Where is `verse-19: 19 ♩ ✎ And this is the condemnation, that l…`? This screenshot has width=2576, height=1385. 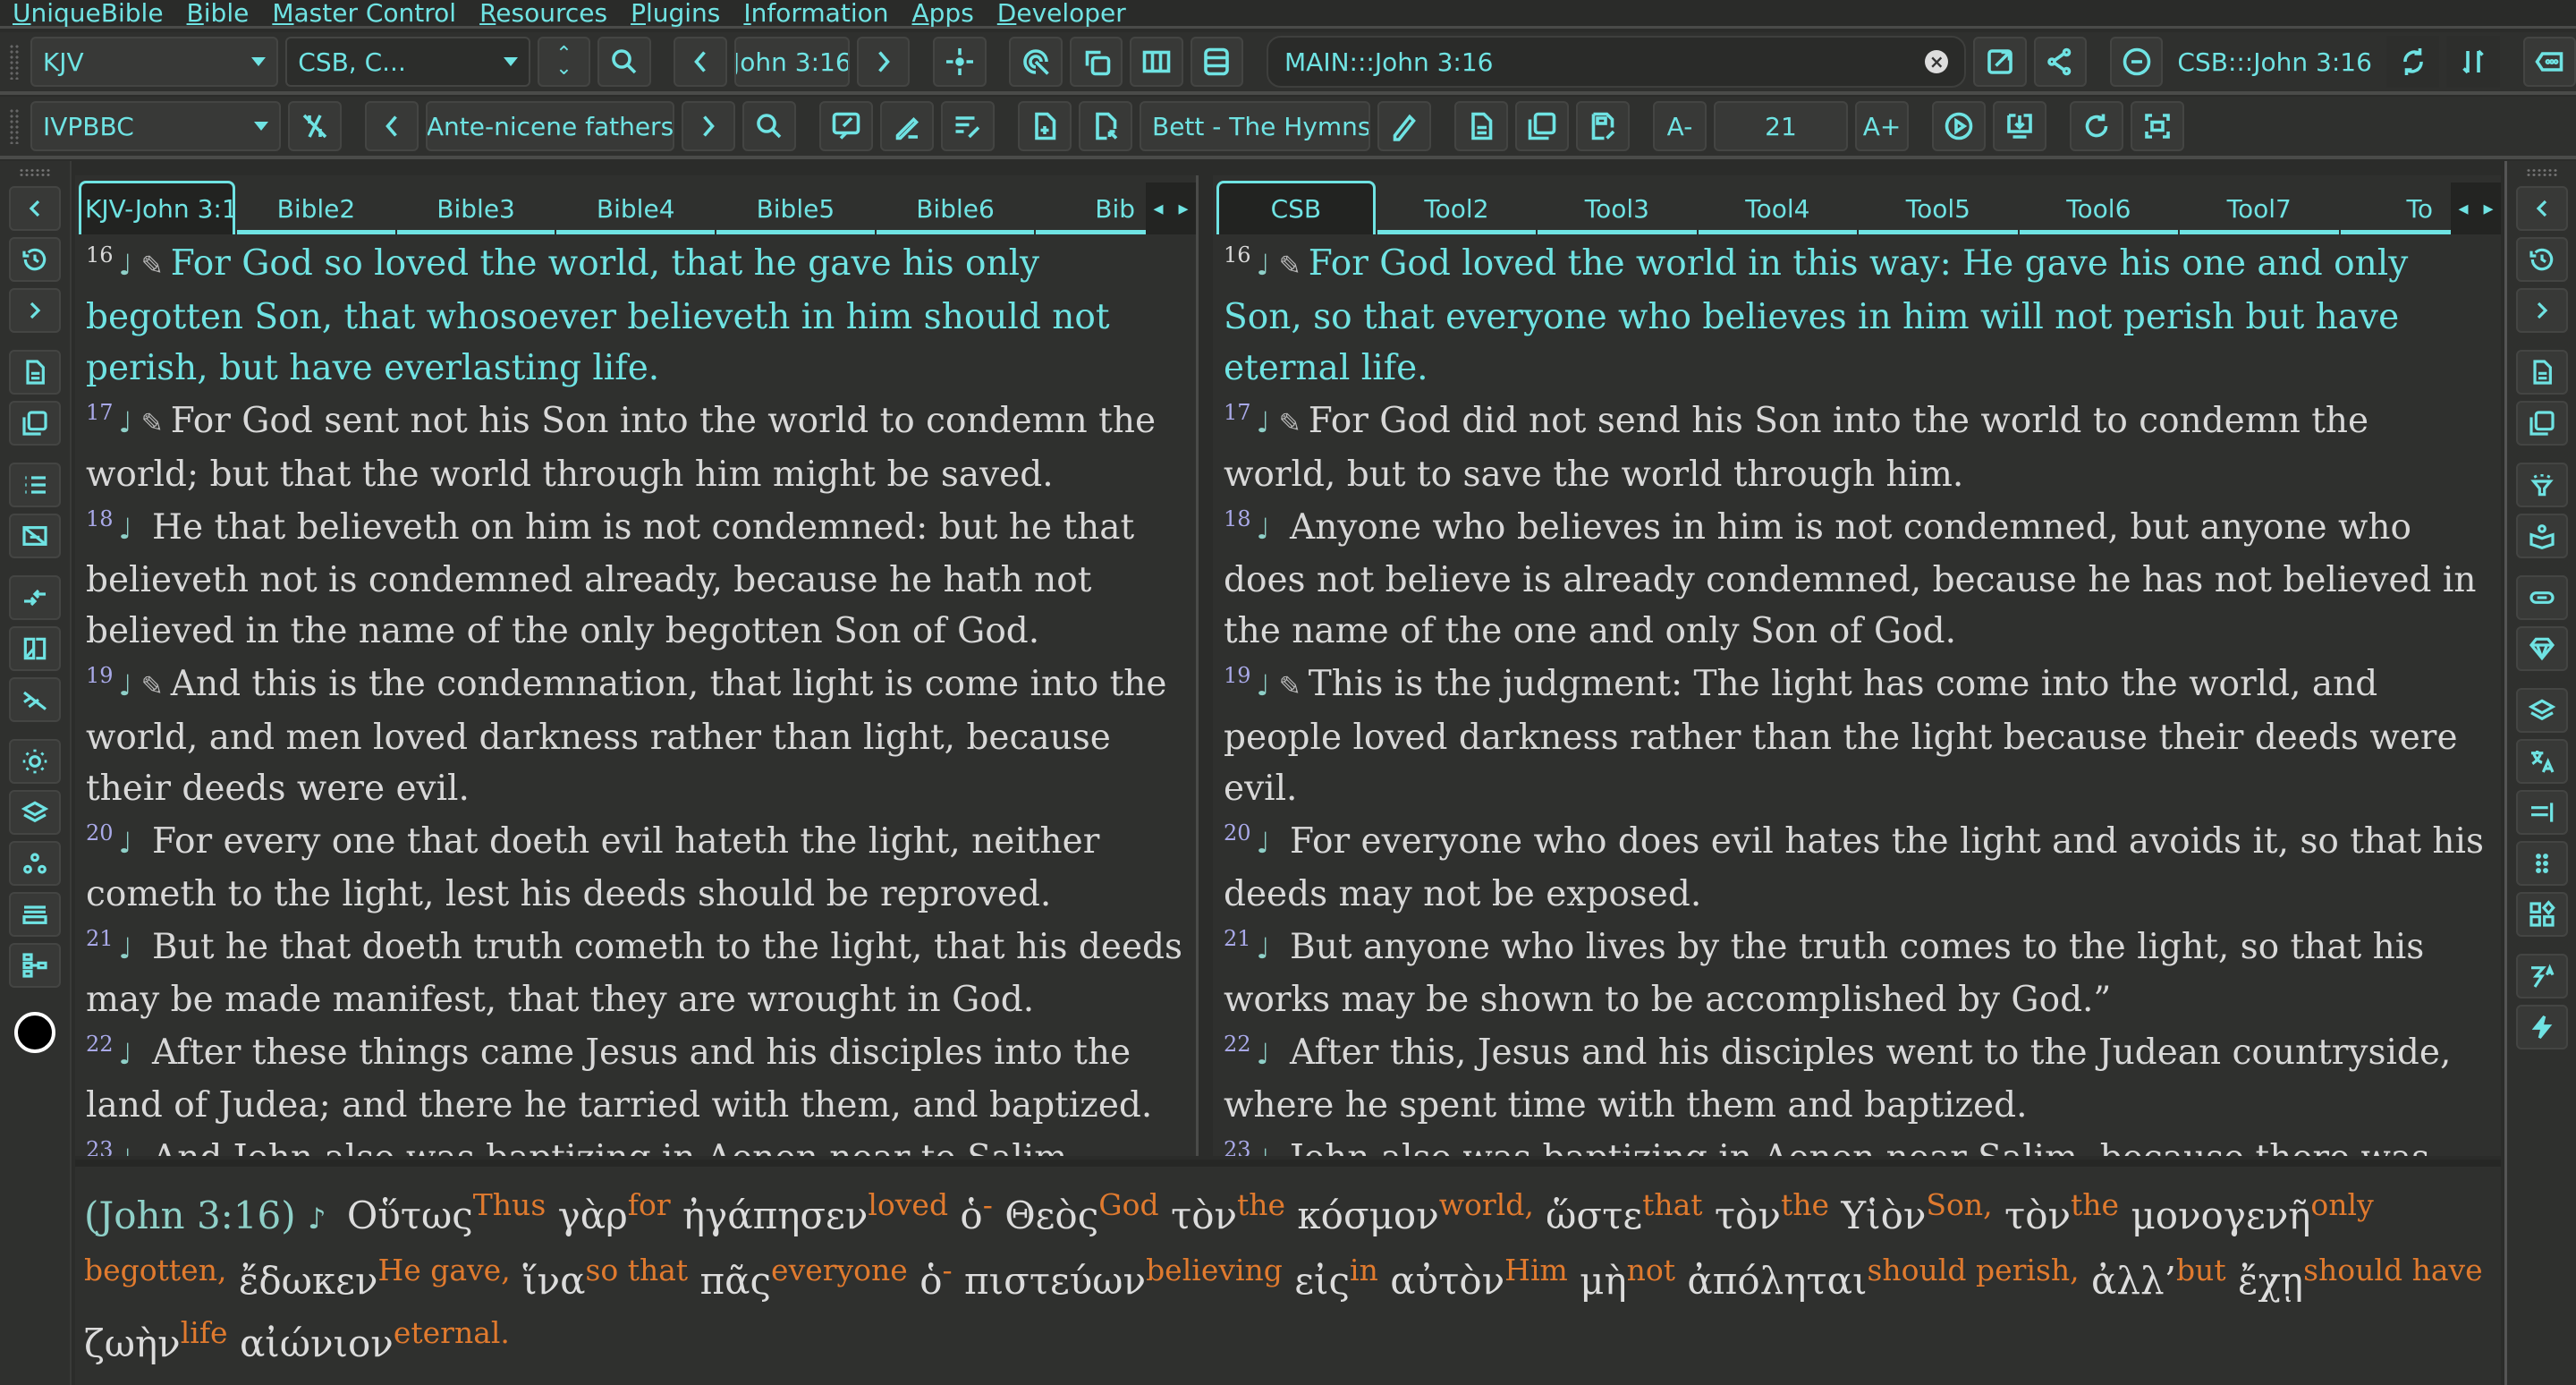
verse-19: 19 ♩ ✎ And this is the condemnation, that l… is located at coordinates (635, 736).